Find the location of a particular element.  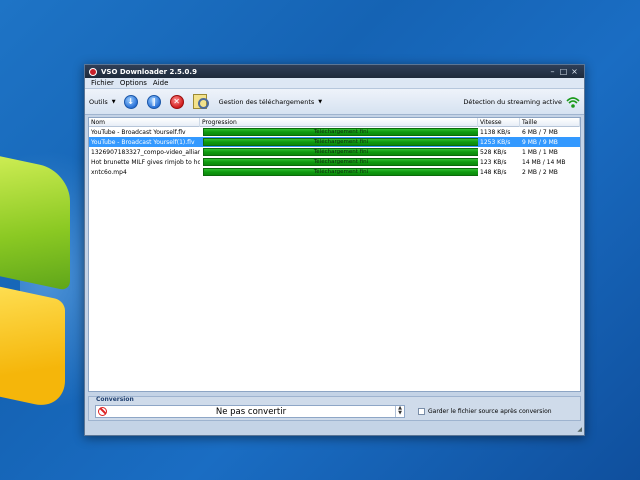

menu-bar: Fichier Options Aide is located at coordinates (334, 83).